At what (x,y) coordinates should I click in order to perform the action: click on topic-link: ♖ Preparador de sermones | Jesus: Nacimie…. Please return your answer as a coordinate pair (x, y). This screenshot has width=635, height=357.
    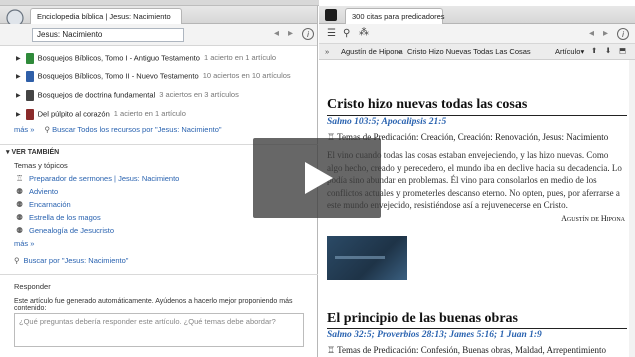
    Looking at the image, I should click on (97, 178).